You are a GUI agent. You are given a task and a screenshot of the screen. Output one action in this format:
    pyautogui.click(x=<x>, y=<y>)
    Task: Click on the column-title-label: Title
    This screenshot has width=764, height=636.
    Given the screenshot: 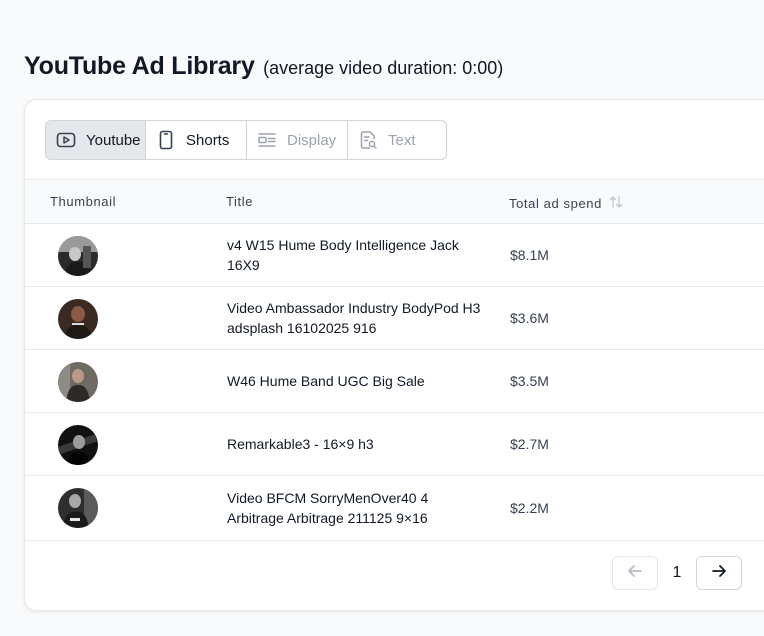 What is the action you would take?
    pyautogui.click(x=240, y=201)
    